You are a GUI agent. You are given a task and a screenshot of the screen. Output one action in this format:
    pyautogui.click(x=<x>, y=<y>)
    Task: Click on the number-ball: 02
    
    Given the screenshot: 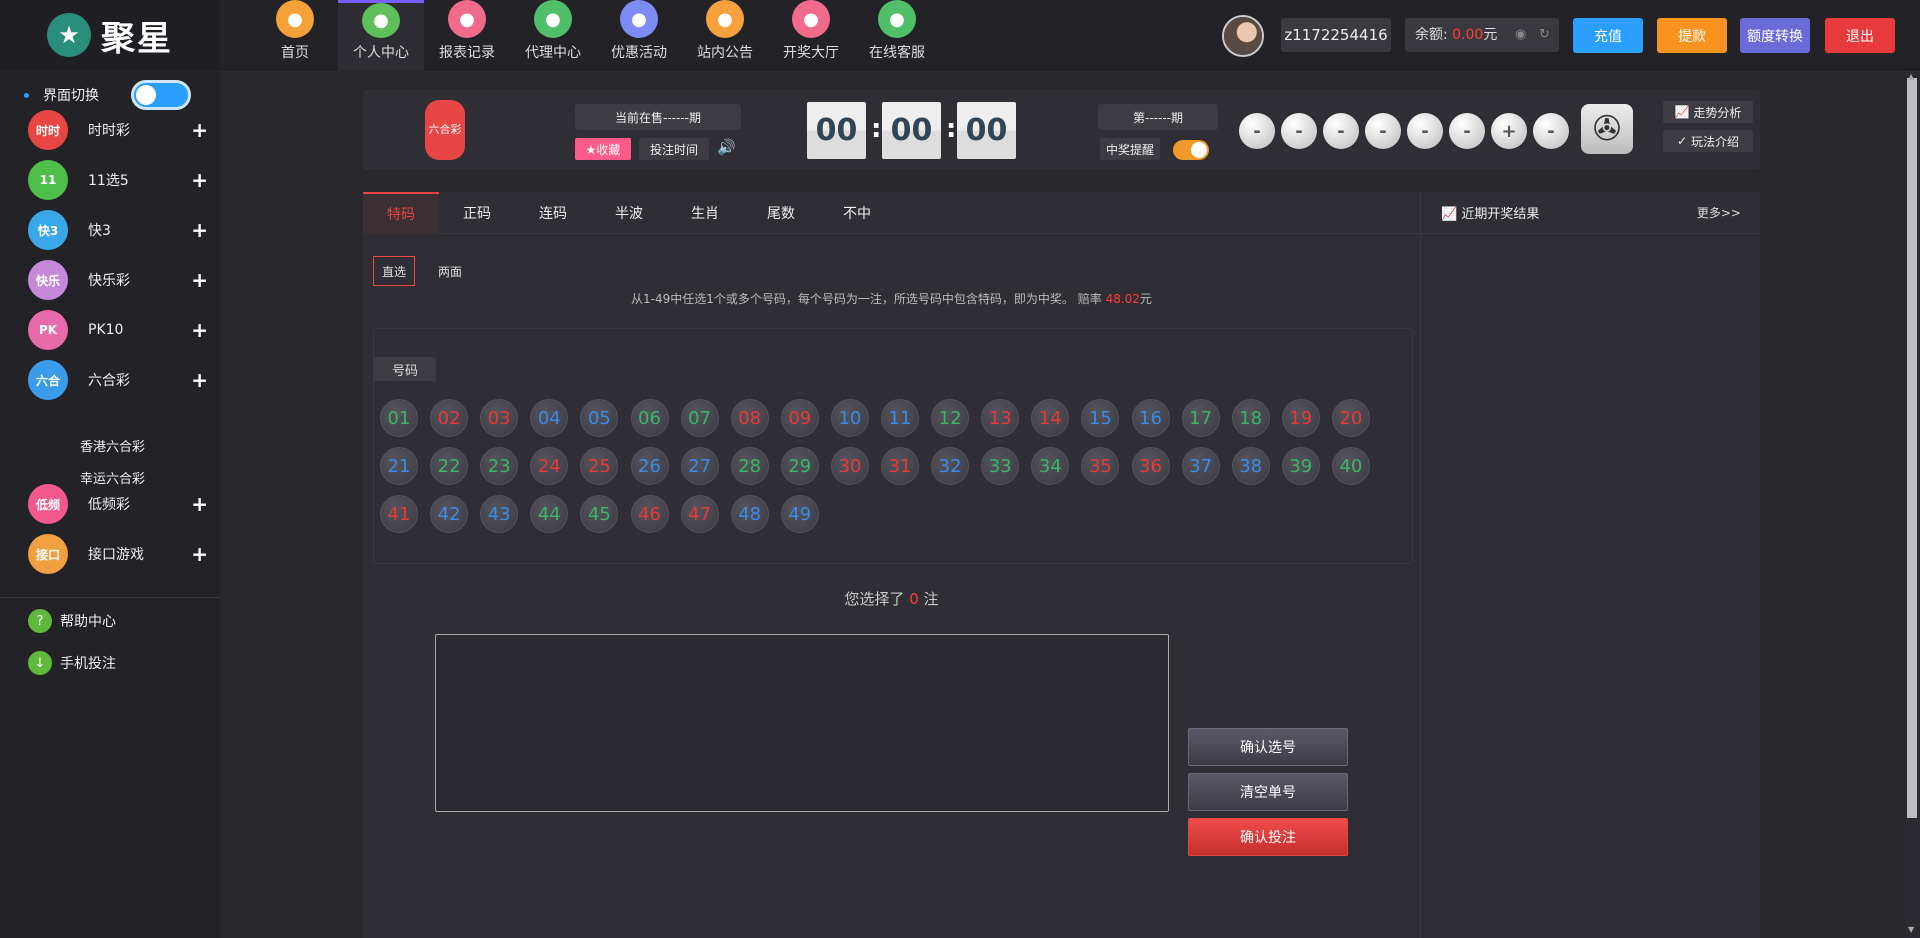 What is the action you would take?
    pyautogui.click(x=449, y=418)
    